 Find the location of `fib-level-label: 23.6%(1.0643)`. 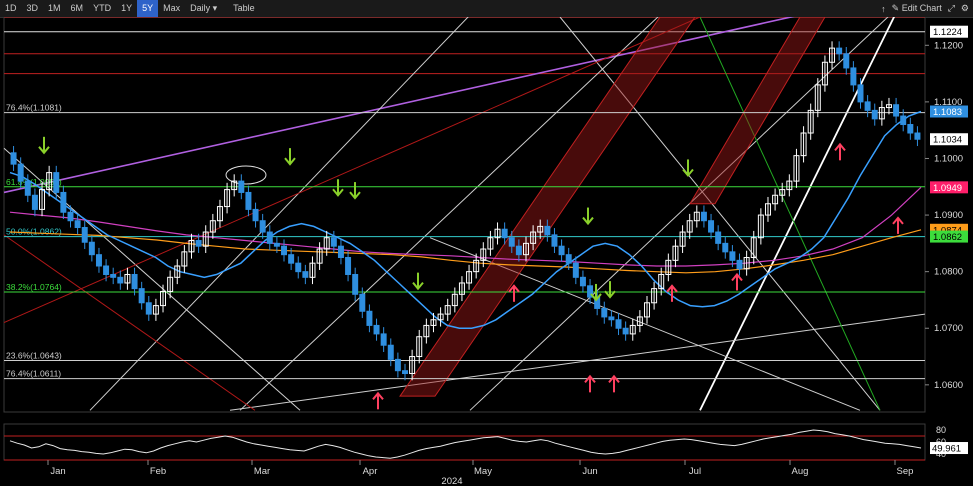

fib-level-label: 23.6%(1.0643) is located at coordinates (34, 356).